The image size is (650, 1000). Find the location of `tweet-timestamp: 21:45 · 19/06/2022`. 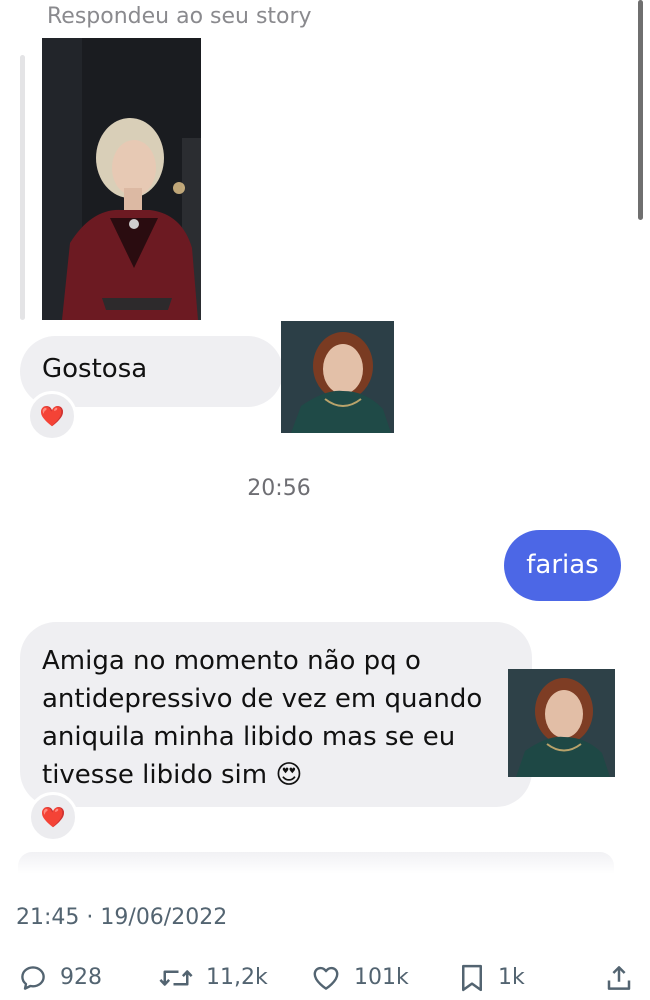

tweet-timestamp: 21:45 · 19/06/2022 is located at coordinates (121, 917).